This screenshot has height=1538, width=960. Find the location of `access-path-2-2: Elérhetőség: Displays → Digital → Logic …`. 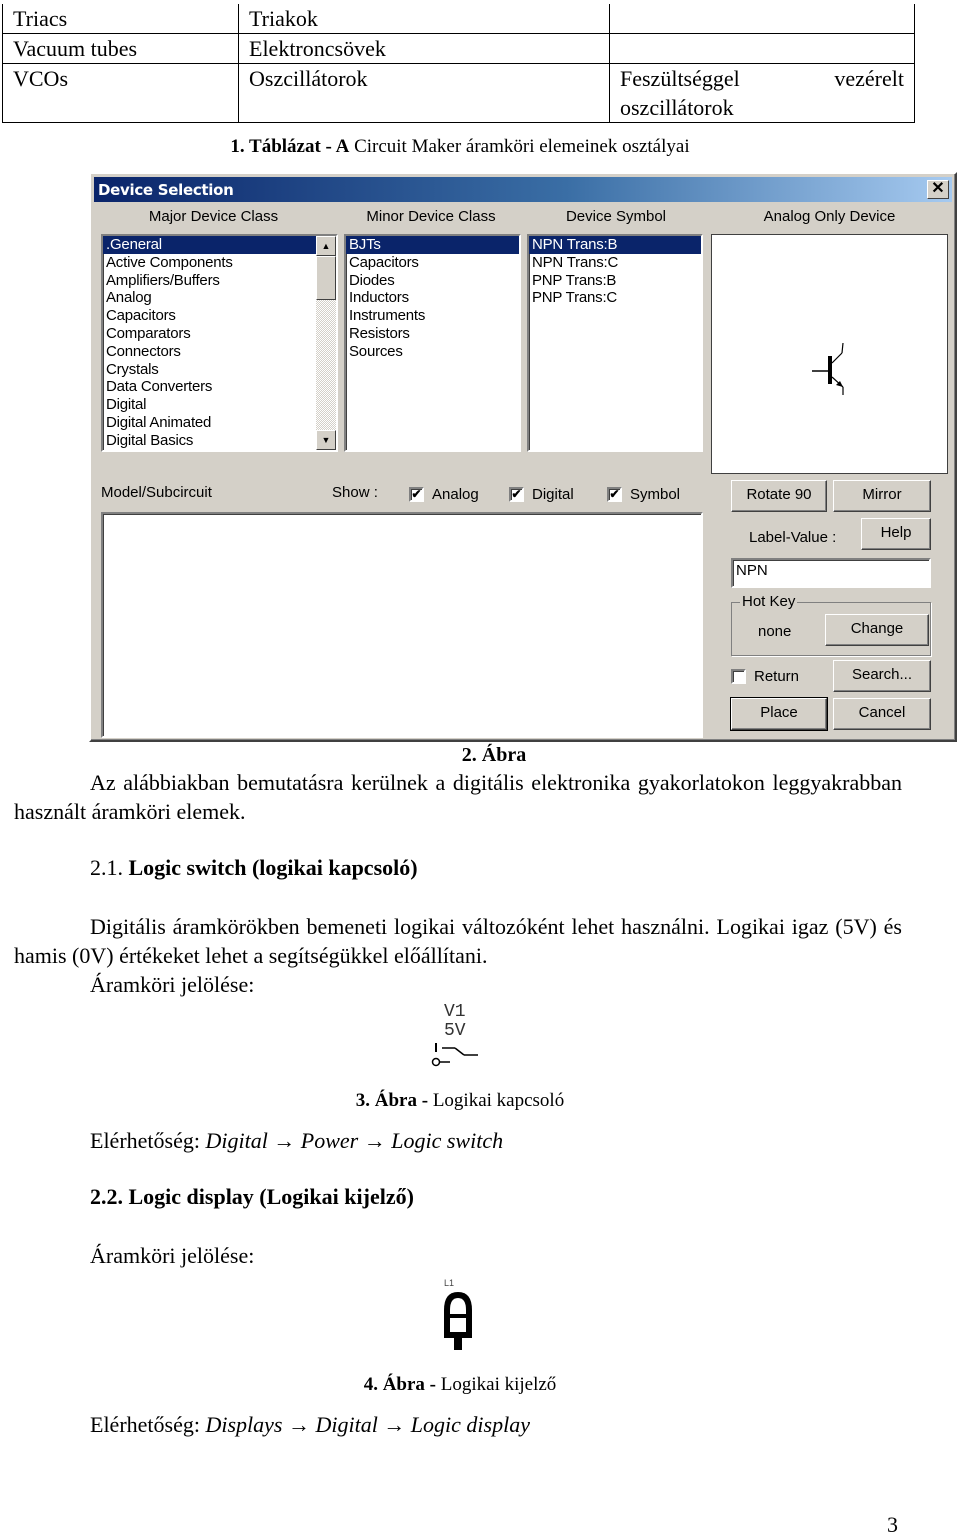

access-path-2-2: Elérhetőség: Displays → Digital → Logic … is located at coordinates (310, 1424).